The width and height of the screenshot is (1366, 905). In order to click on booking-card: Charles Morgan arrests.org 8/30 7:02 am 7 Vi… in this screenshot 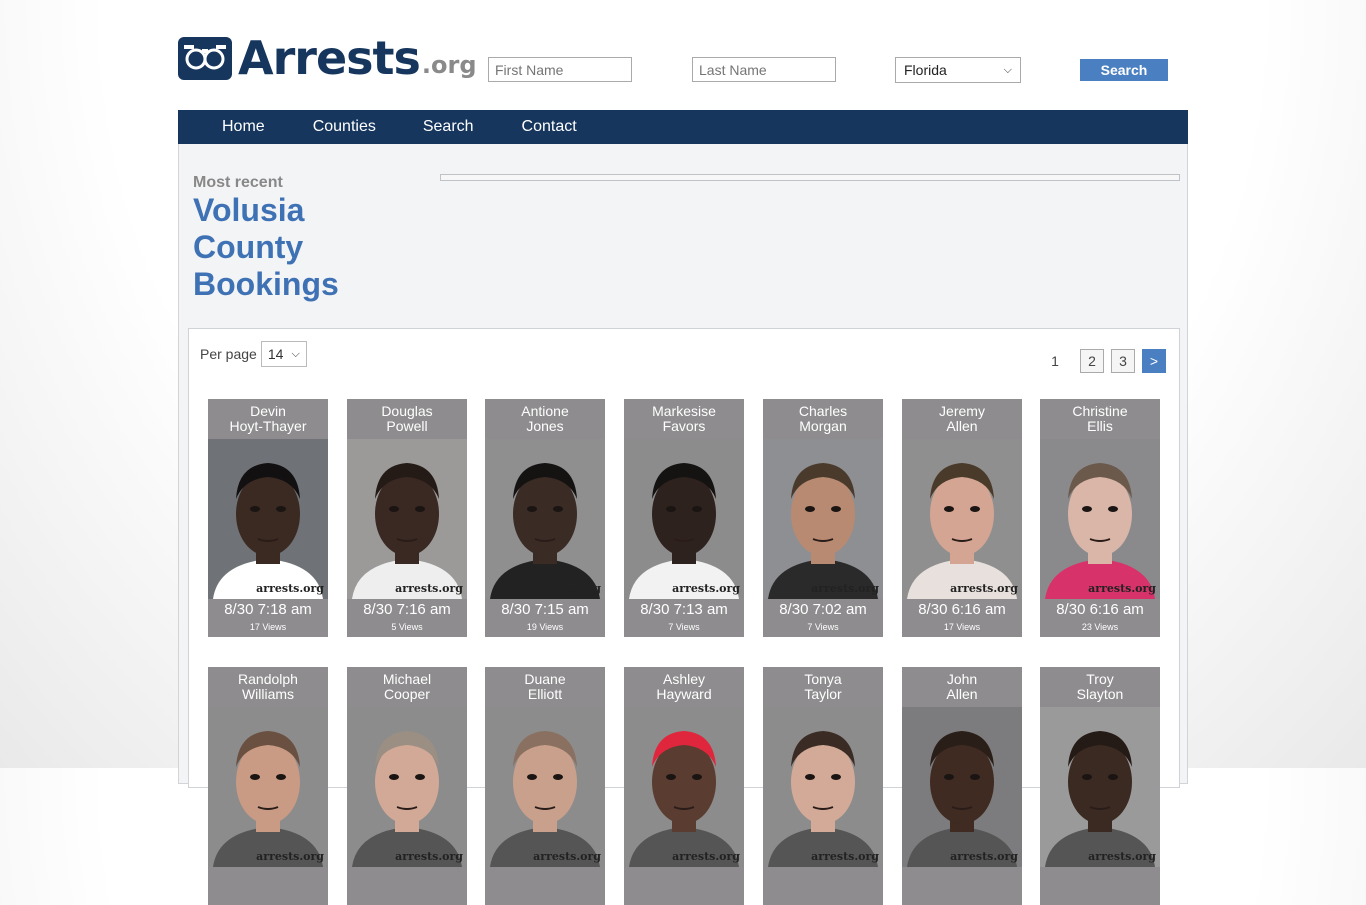, I will do `click(823, 518)`.